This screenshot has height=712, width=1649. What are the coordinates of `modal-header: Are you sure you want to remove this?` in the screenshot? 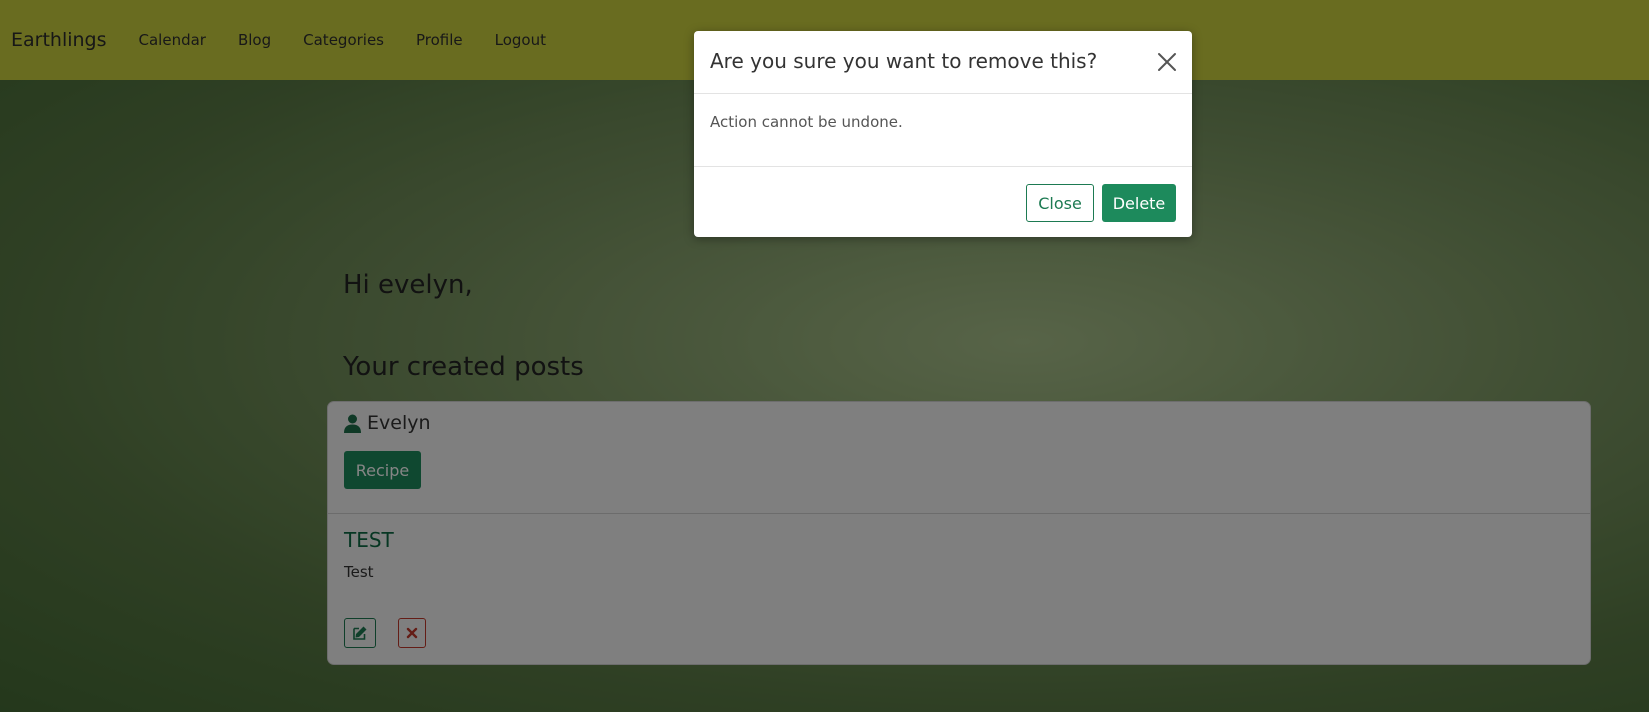 It's located at (943, 62).